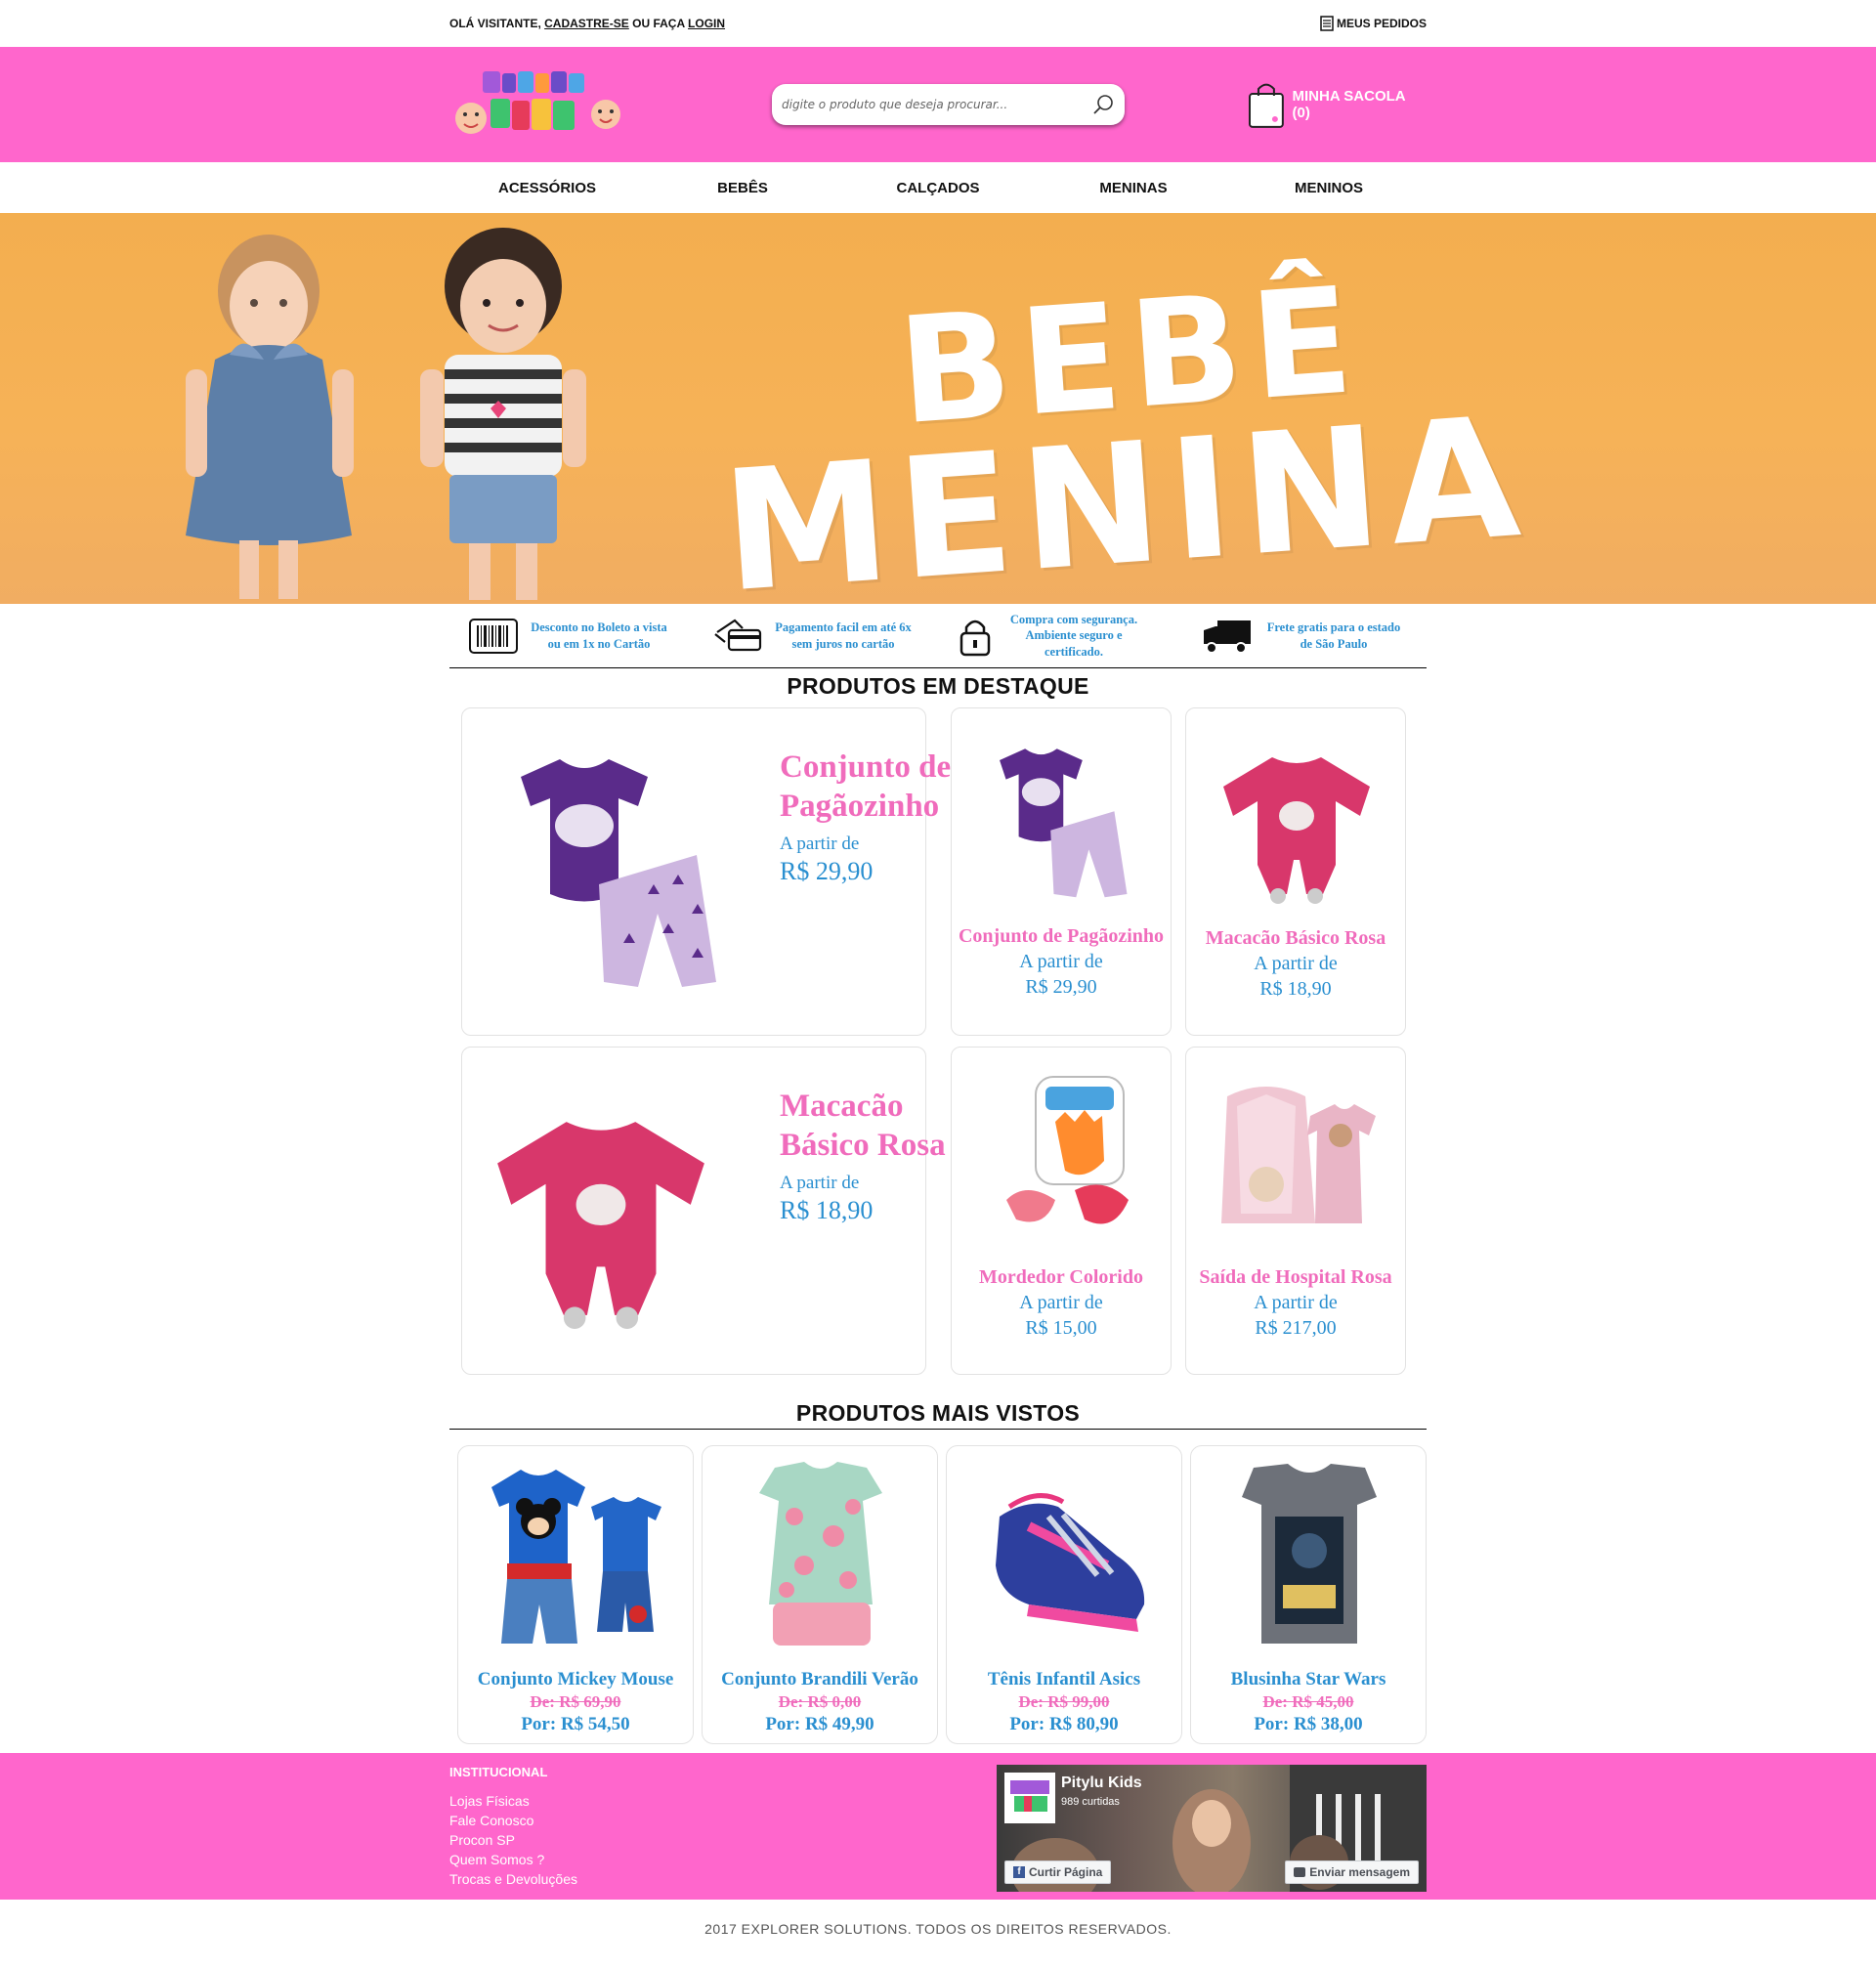  Describe the element at coordinates (1064, 1724) in the screenshot. I see `product-new-price: Por: R$ 80,90` at that location.